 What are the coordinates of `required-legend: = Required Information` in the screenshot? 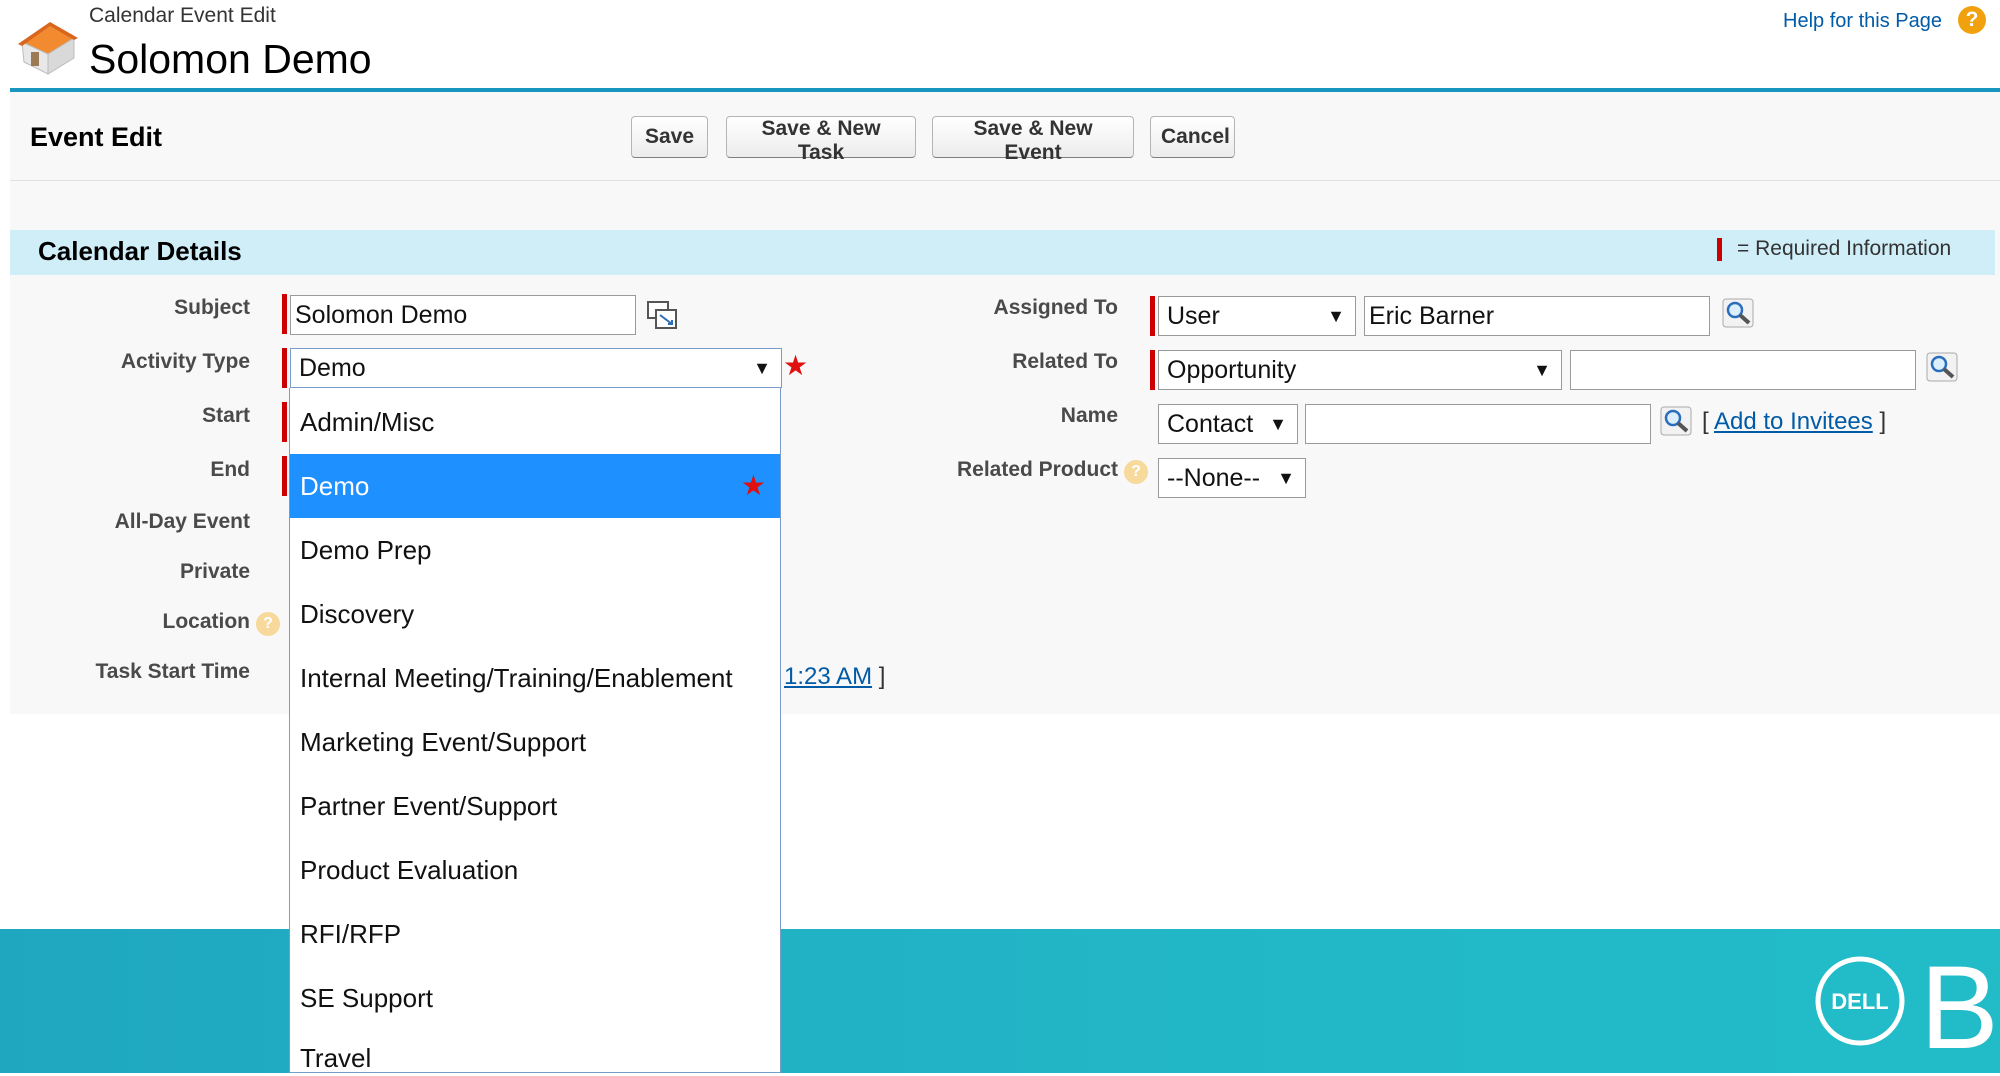 It's located at (1844, 248).